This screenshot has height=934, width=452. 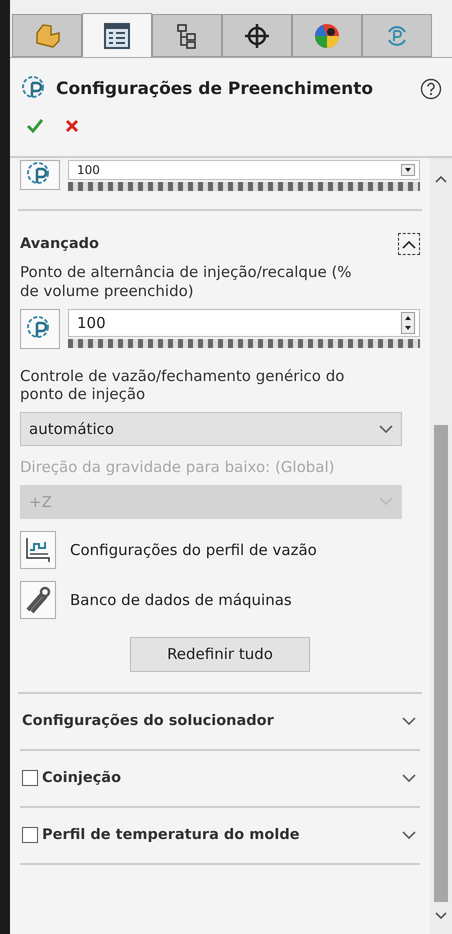 I want to click on section-title: Avançado, so click(x=59, y=244).